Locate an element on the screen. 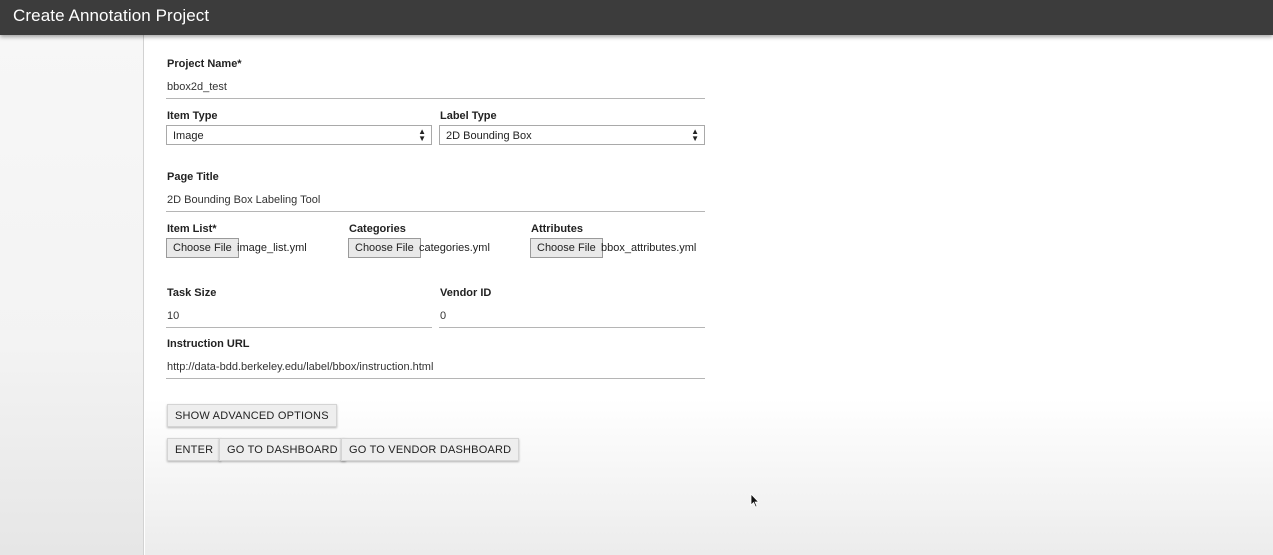 This screenshot has width=1273, height=555. sidebar is located at coordinates (72, 295).